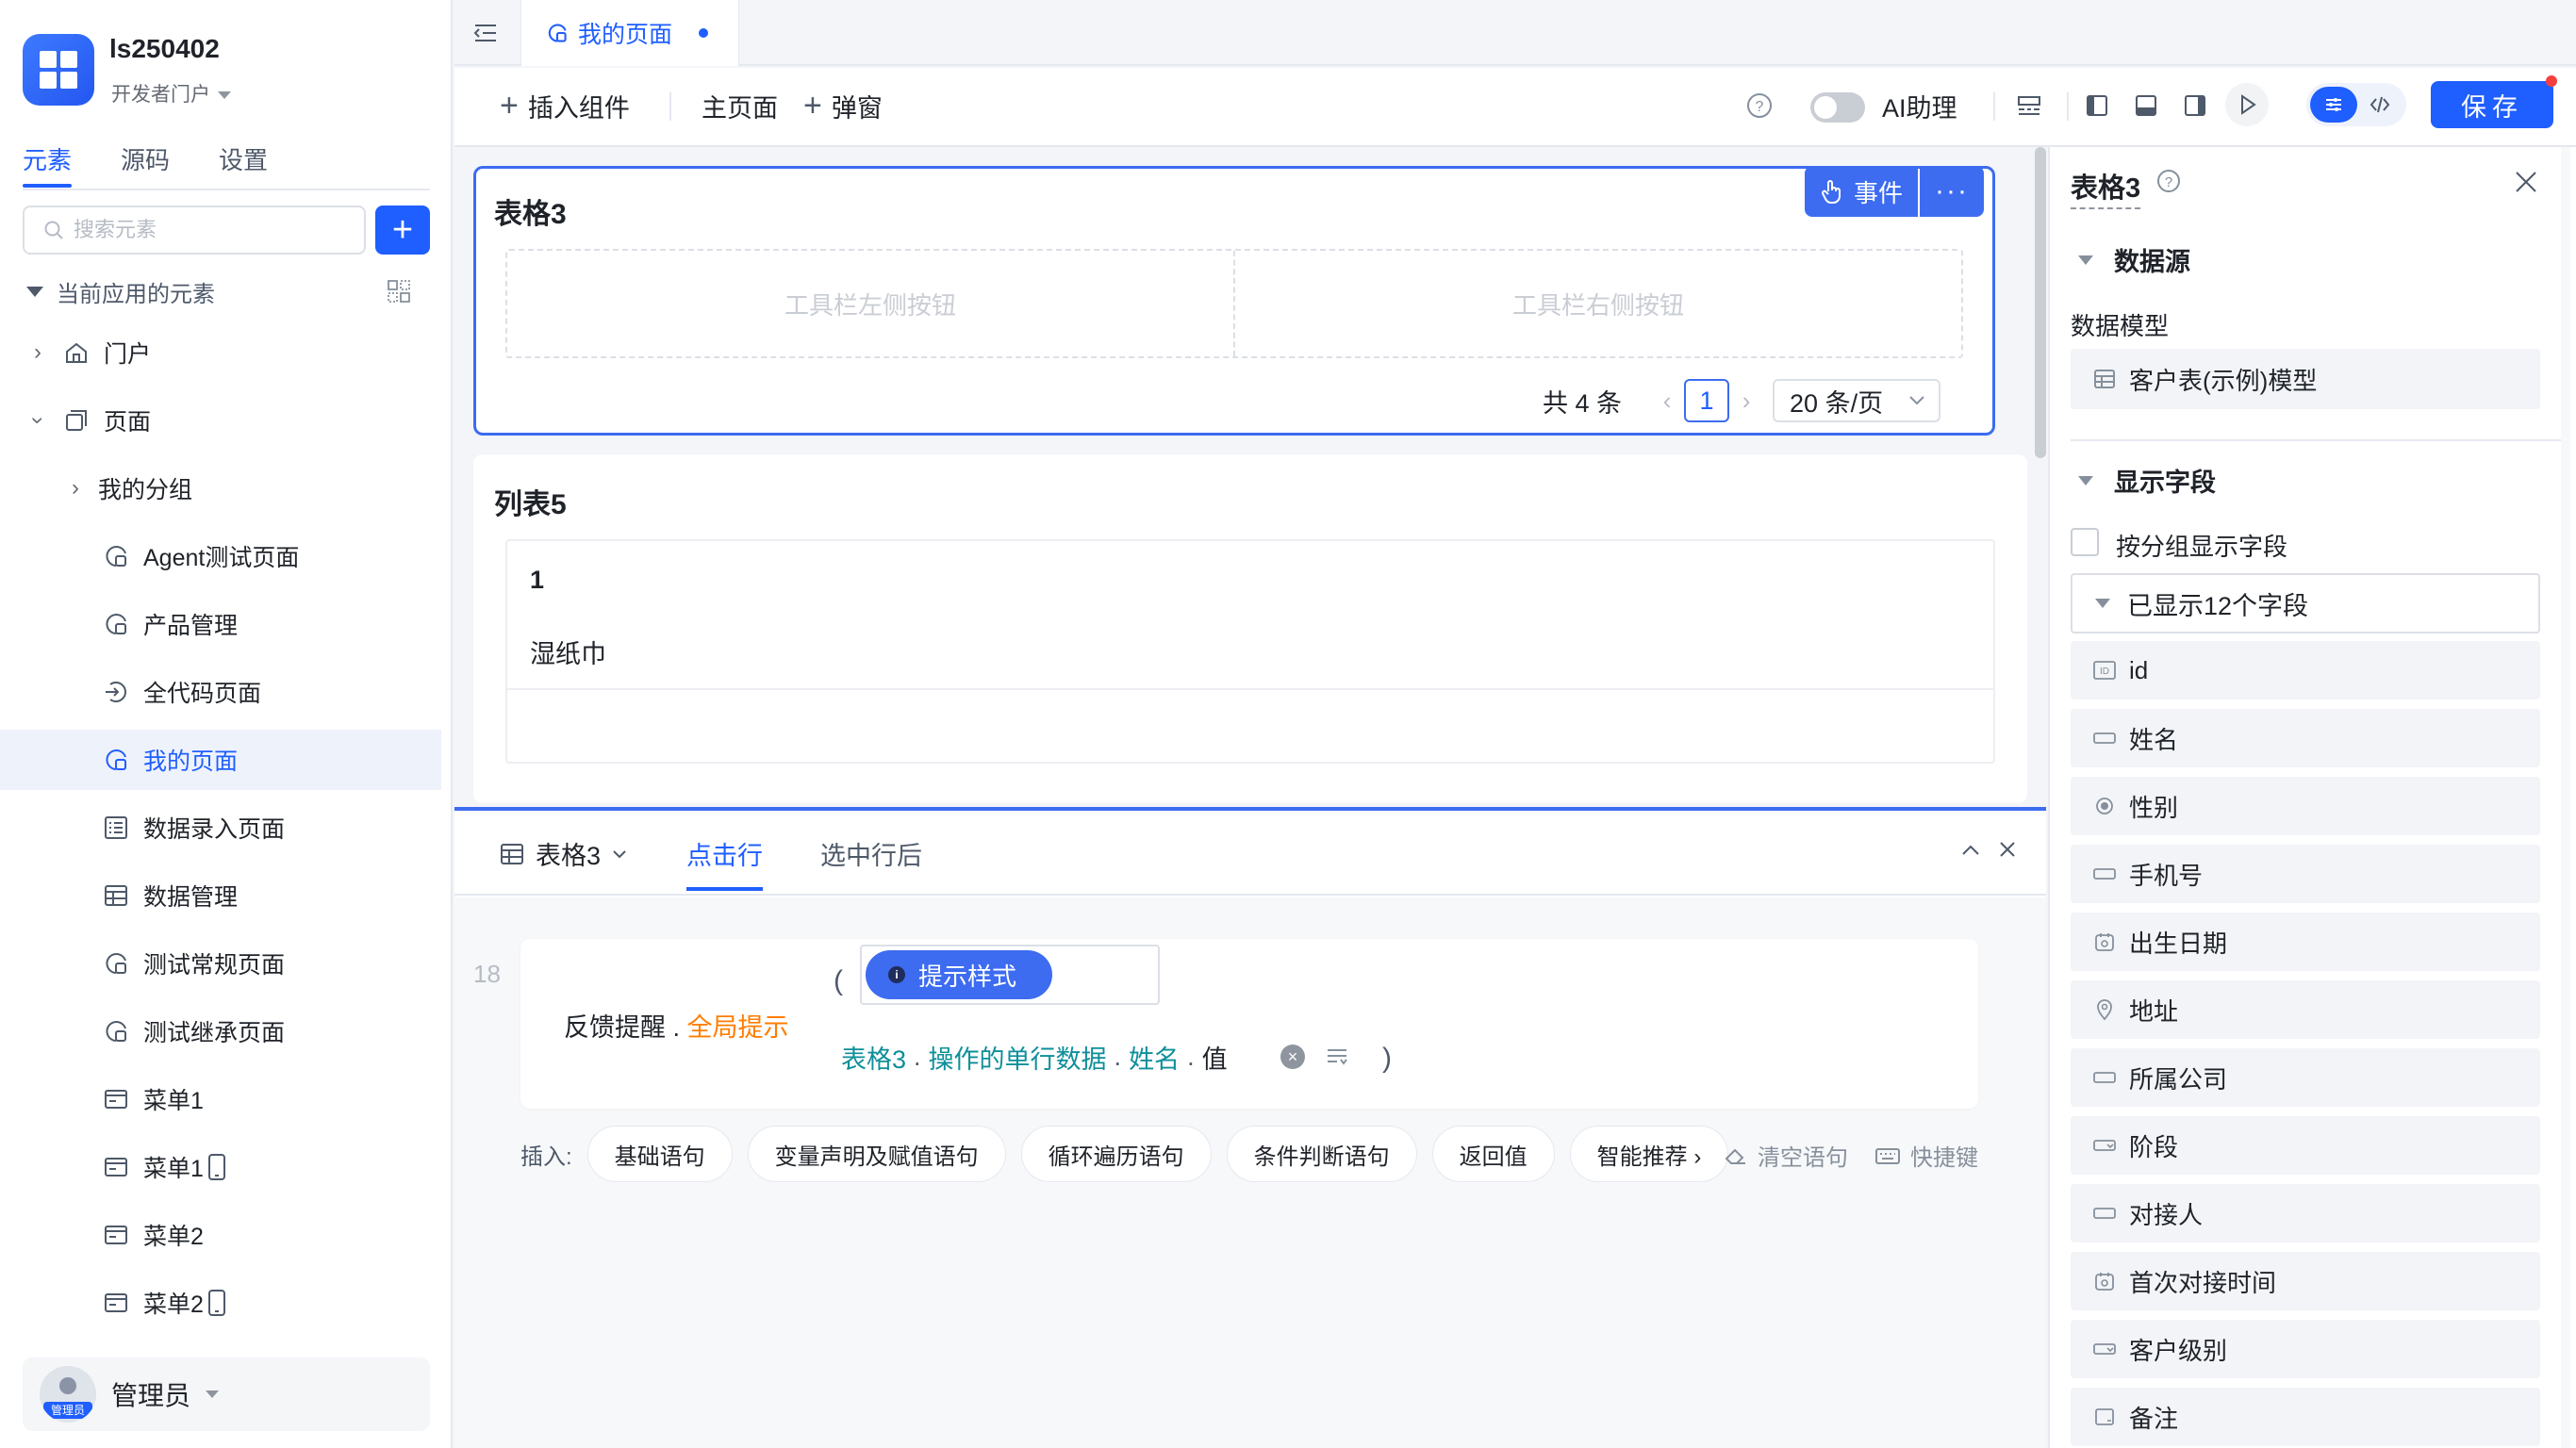 The image size is (2576, 1448). What do you see at coordinates (2247, 104) in the screenshot?
I see `preview-button` at bounding box center [2247, 104].